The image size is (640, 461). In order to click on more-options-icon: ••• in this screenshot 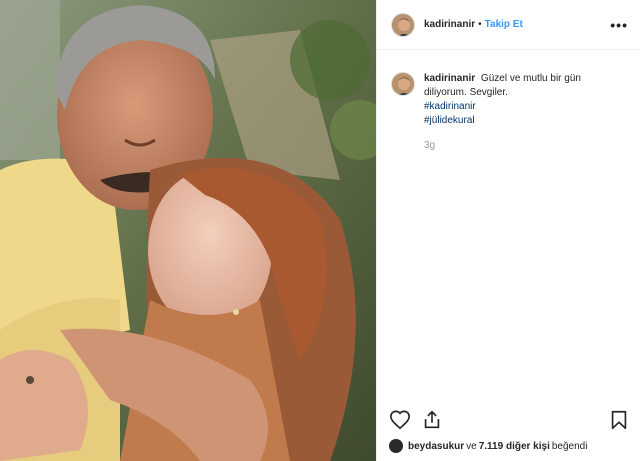, I will do `click(619, 25)`.